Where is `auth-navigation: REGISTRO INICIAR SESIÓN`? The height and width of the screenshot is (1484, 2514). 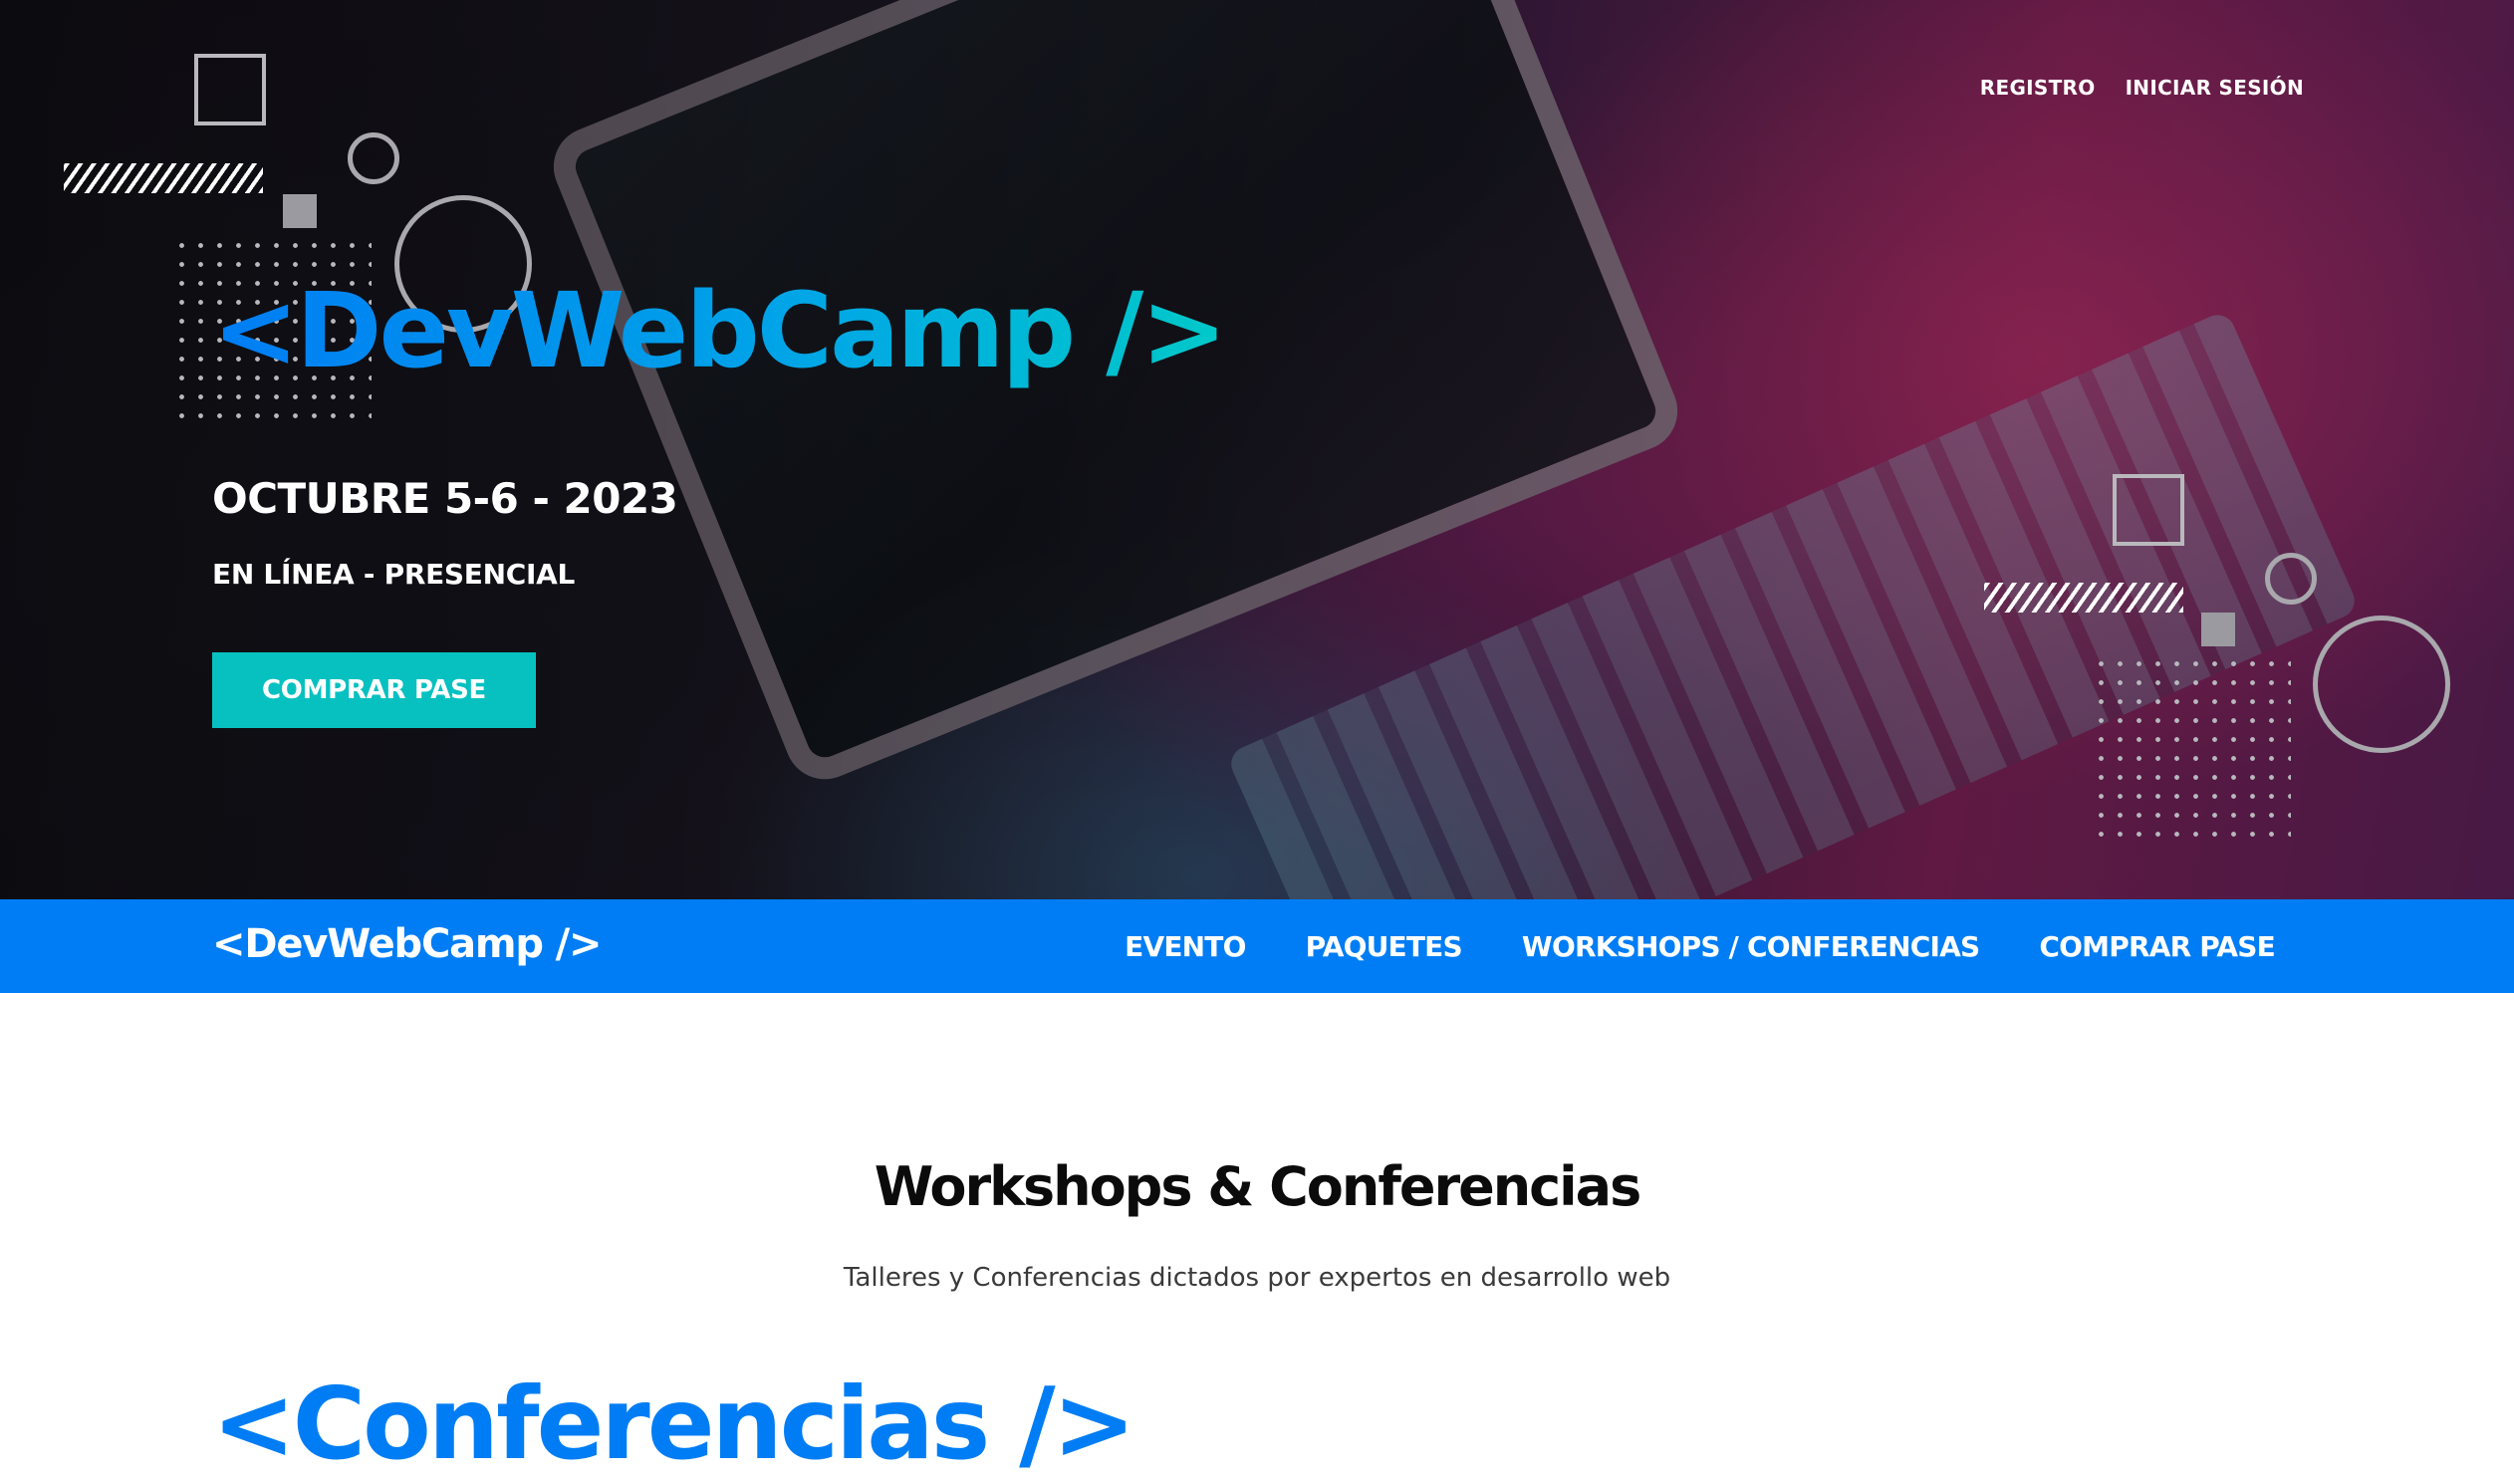
auth-navigation: REGISTRO INICIAR SESIÓN is located at coordinates (2142, 88).